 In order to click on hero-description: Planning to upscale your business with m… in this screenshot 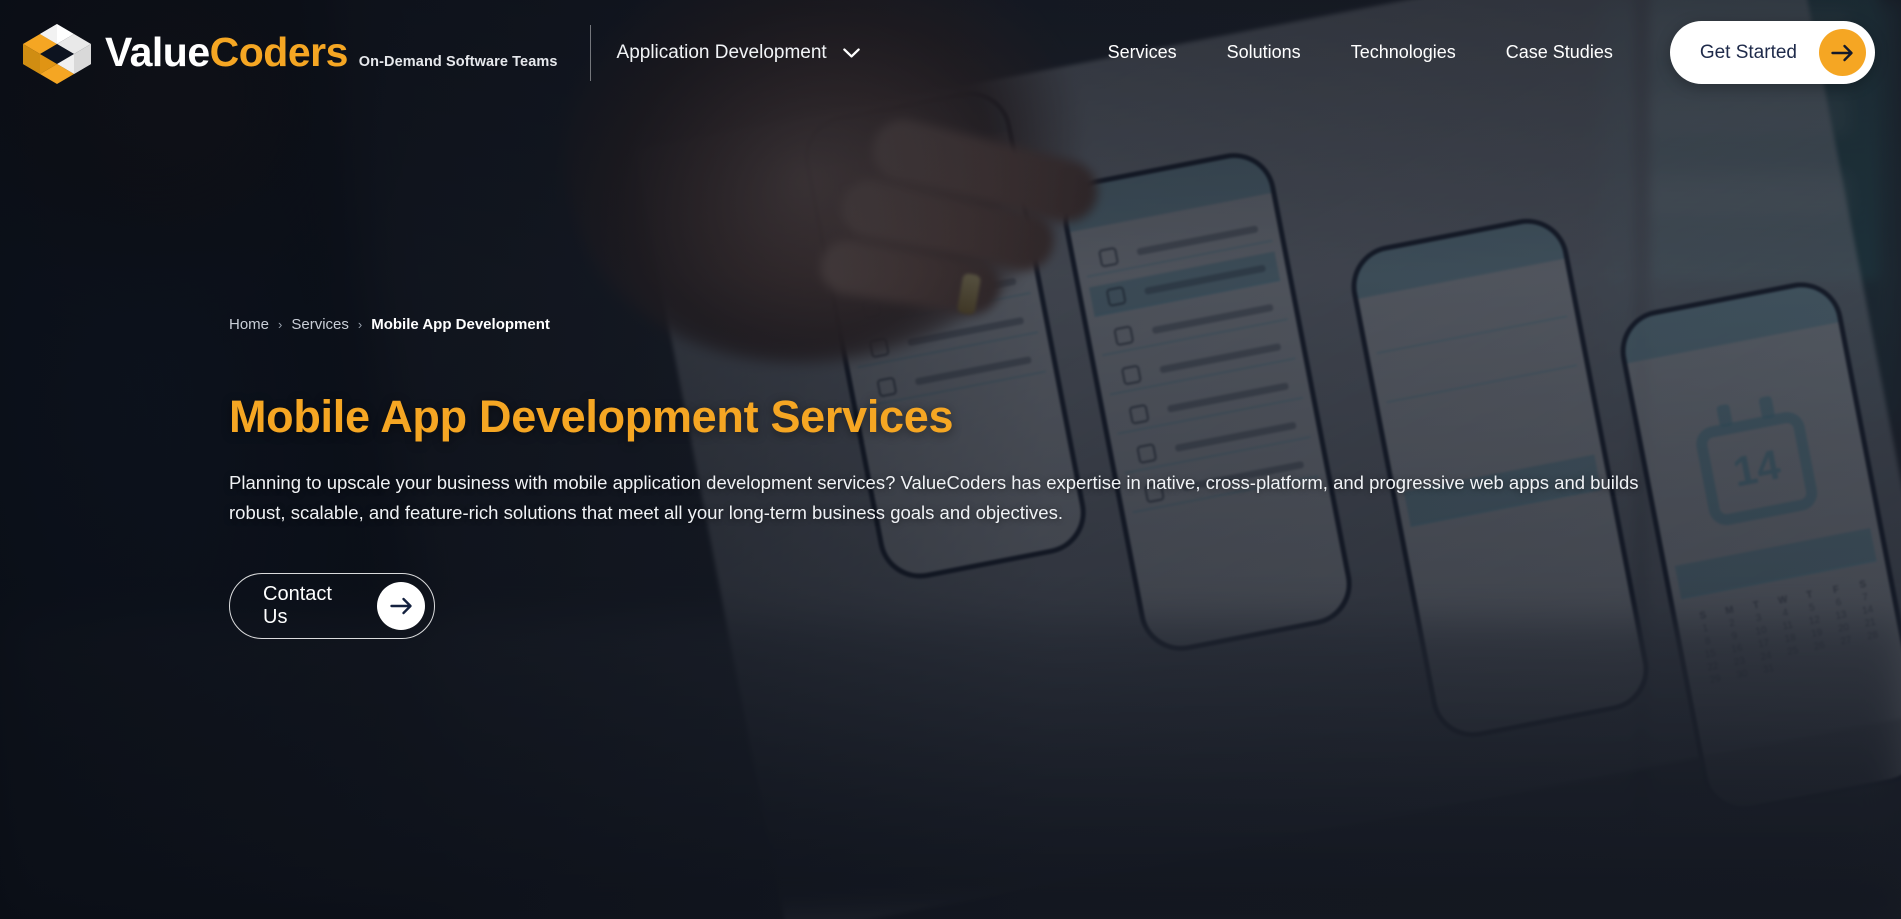, I will do `click(934, 497)`.